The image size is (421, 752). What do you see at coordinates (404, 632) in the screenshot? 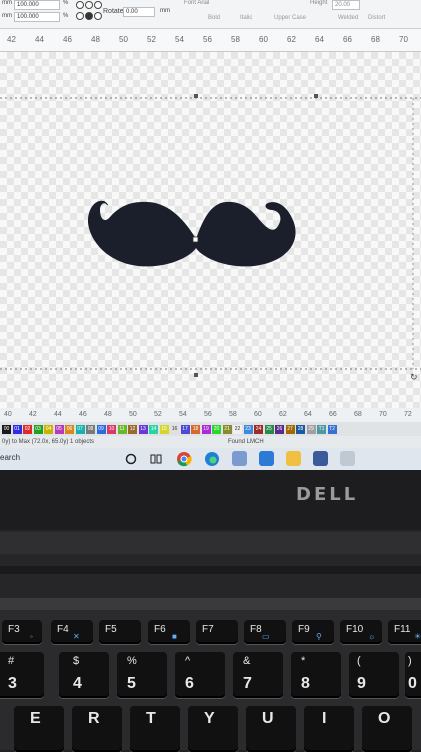
I see `key-f11: F11 ☀` at bounding box center [404, 632].